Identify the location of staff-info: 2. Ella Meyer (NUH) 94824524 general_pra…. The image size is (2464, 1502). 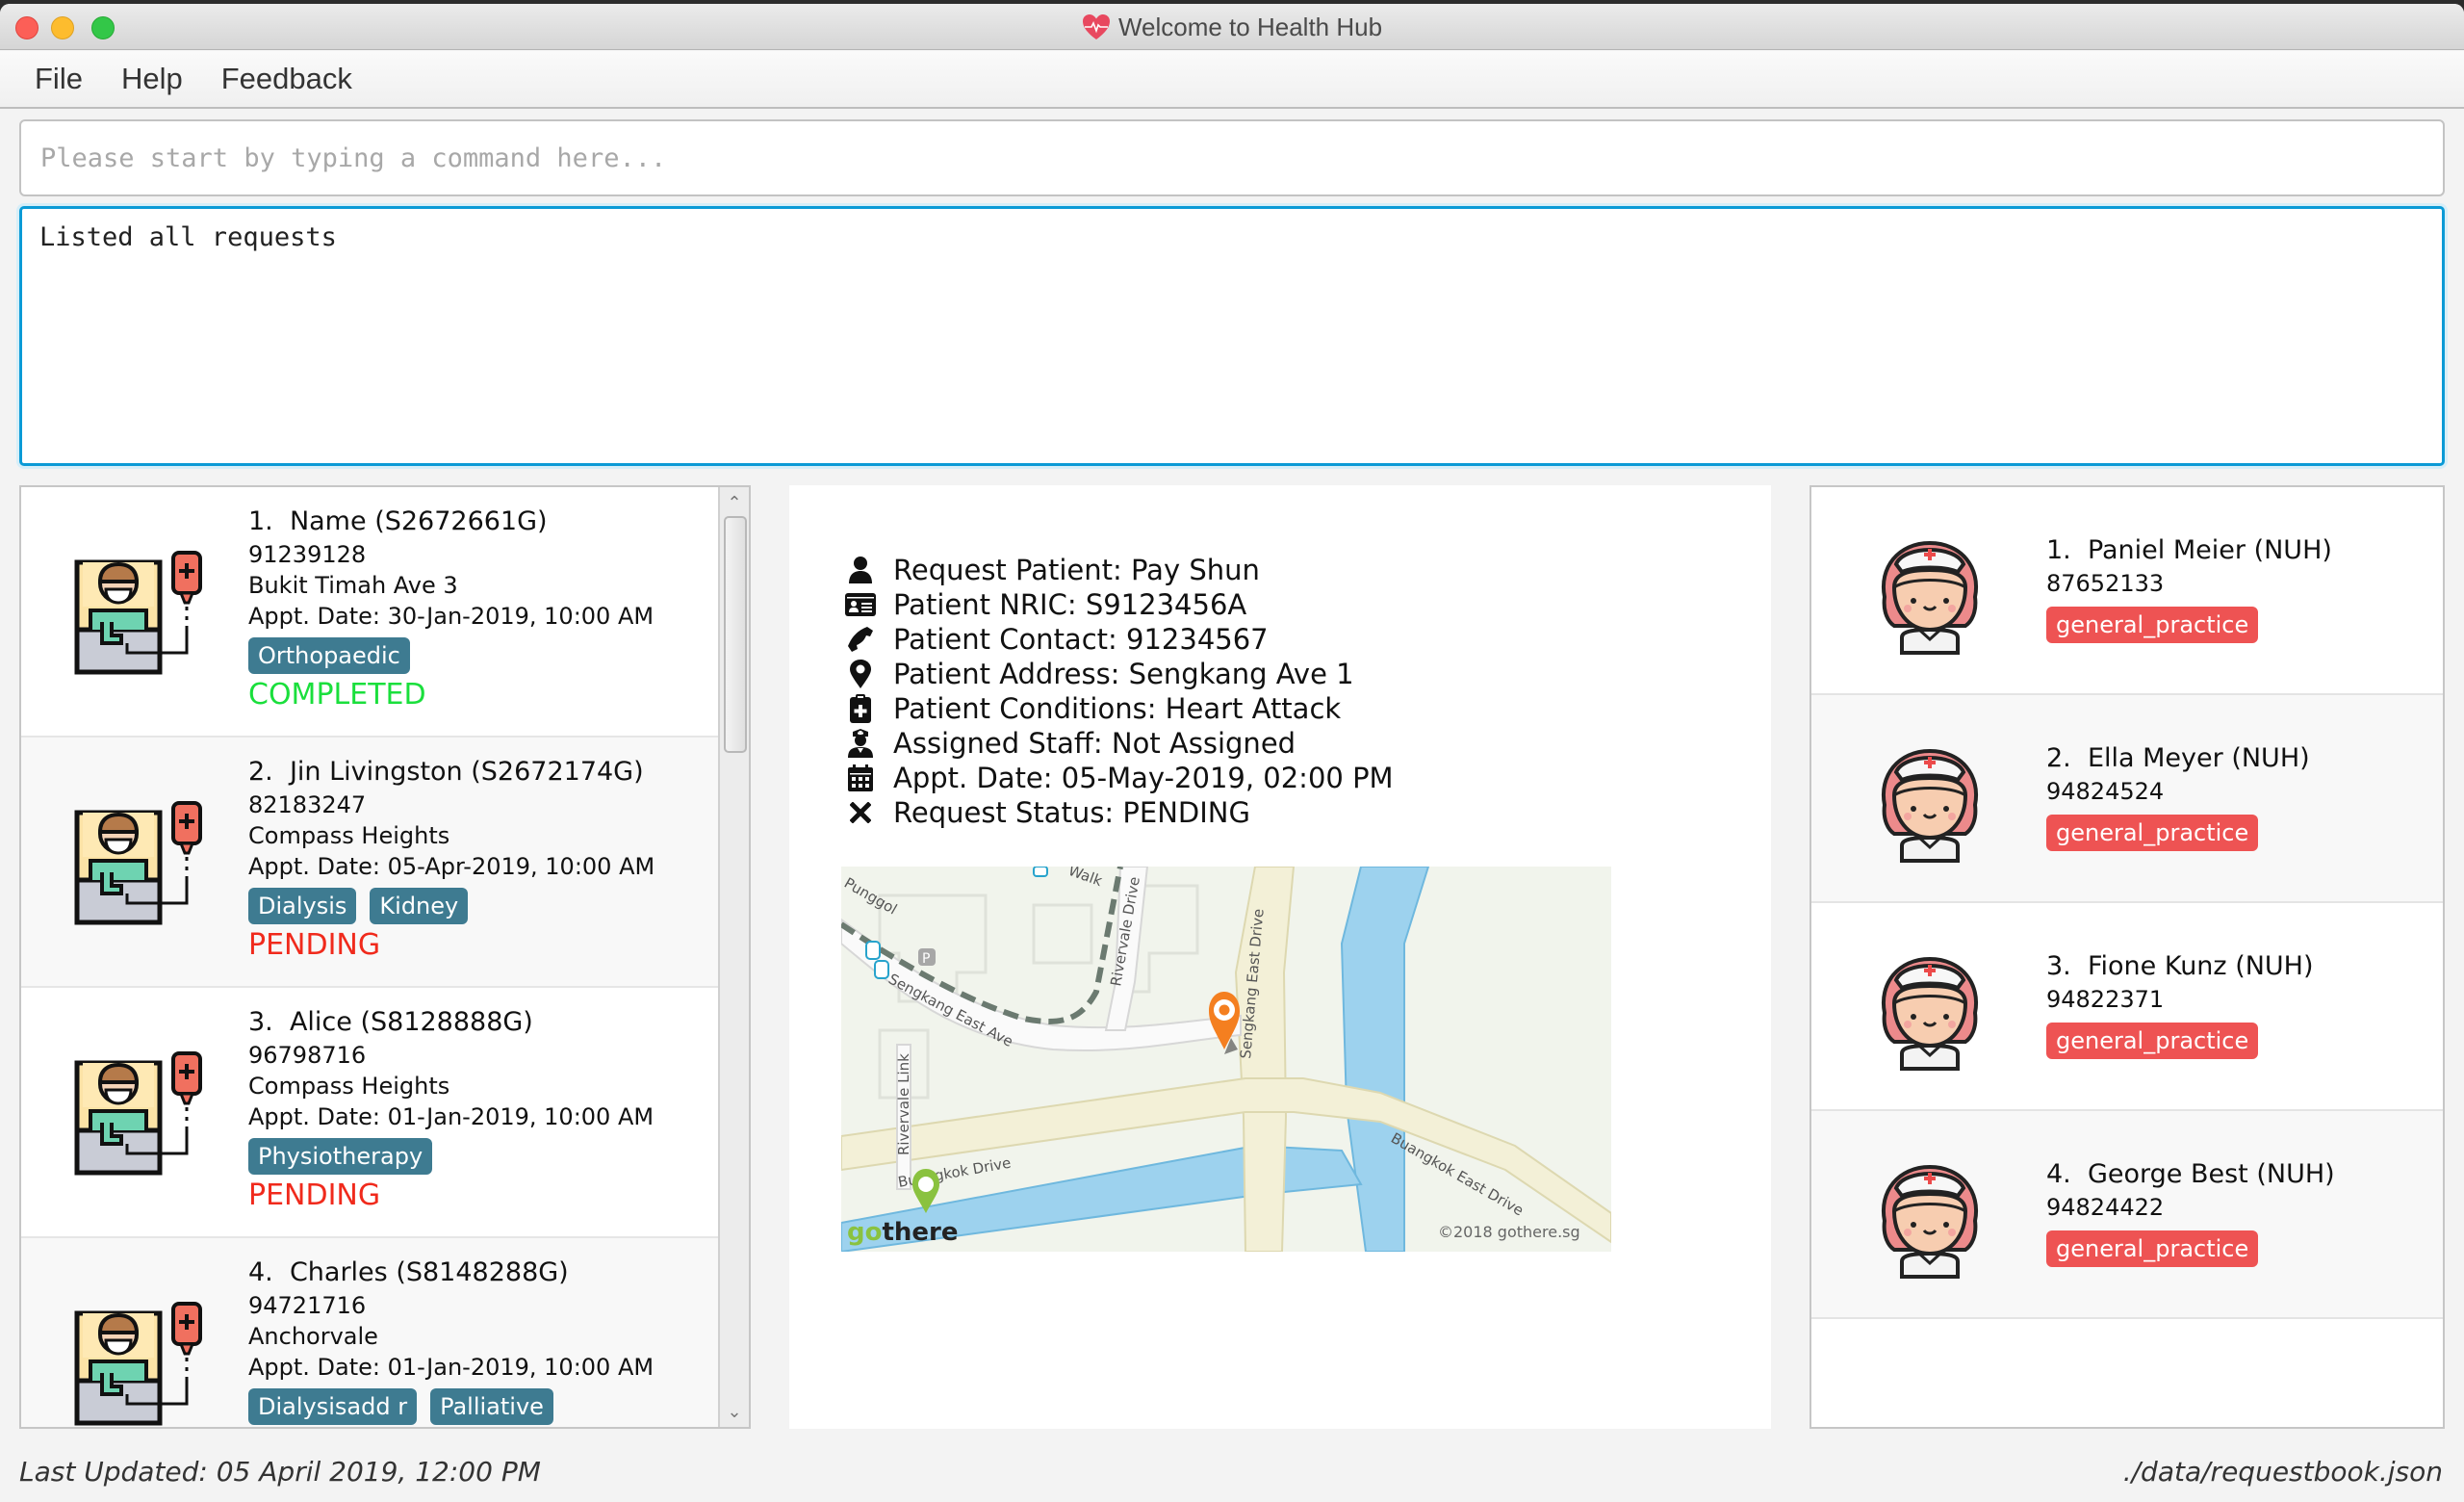
(2178, 796).